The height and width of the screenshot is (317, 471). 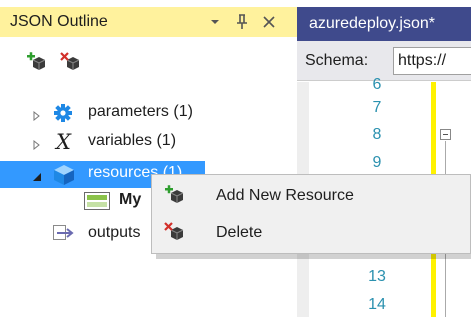 I want to click on menu-item-label: Add New Resource, so click(x=285, y=195).